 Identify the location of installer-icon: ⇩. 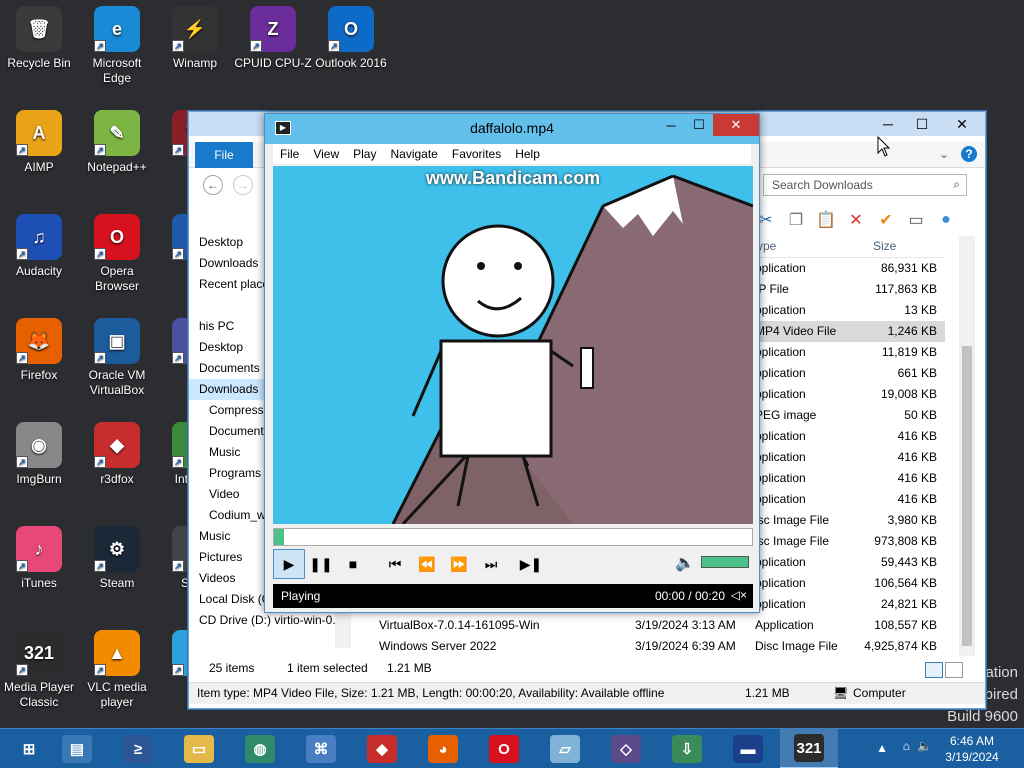
(687, 749).